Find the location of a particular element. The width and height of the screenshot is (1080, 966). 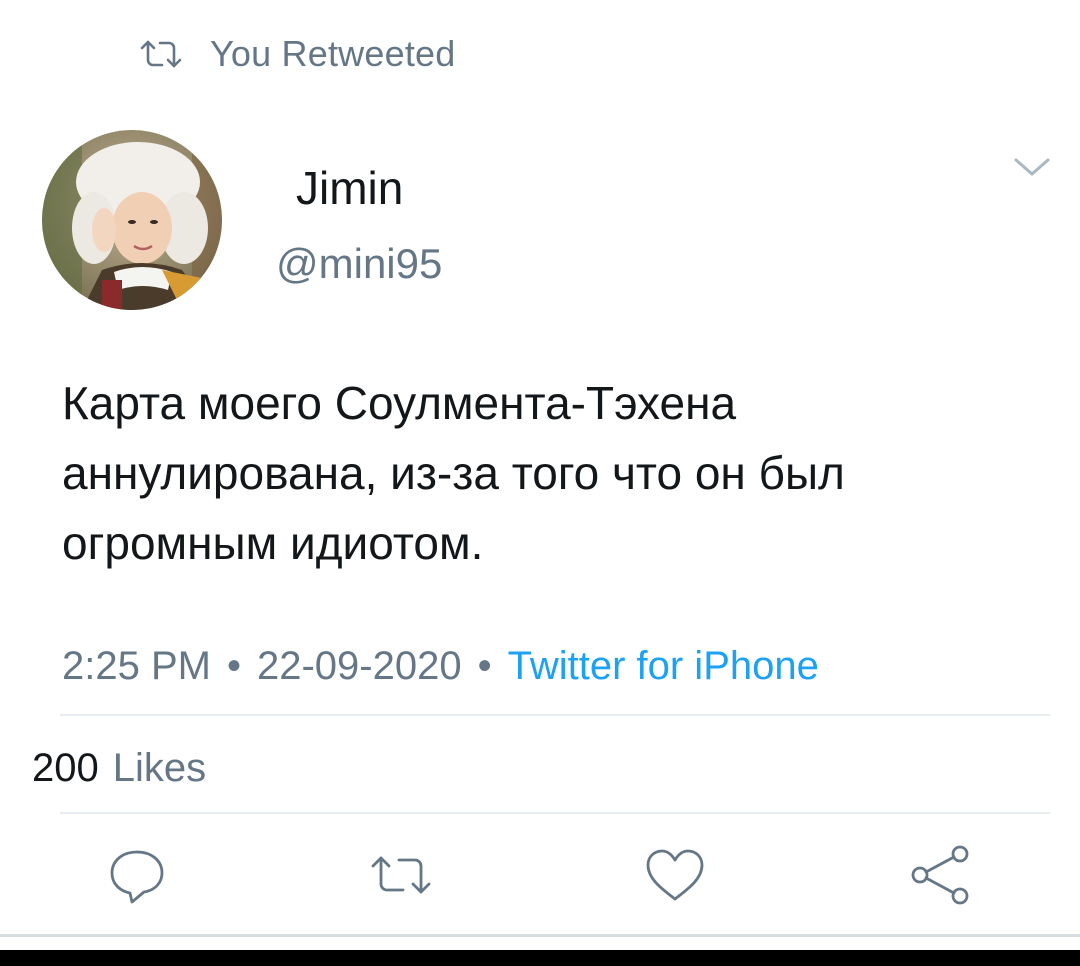

tweet-meta: 2:25 PM • 22-09-2020 • Twitter for iPhone is located at coordinates (440, 666).